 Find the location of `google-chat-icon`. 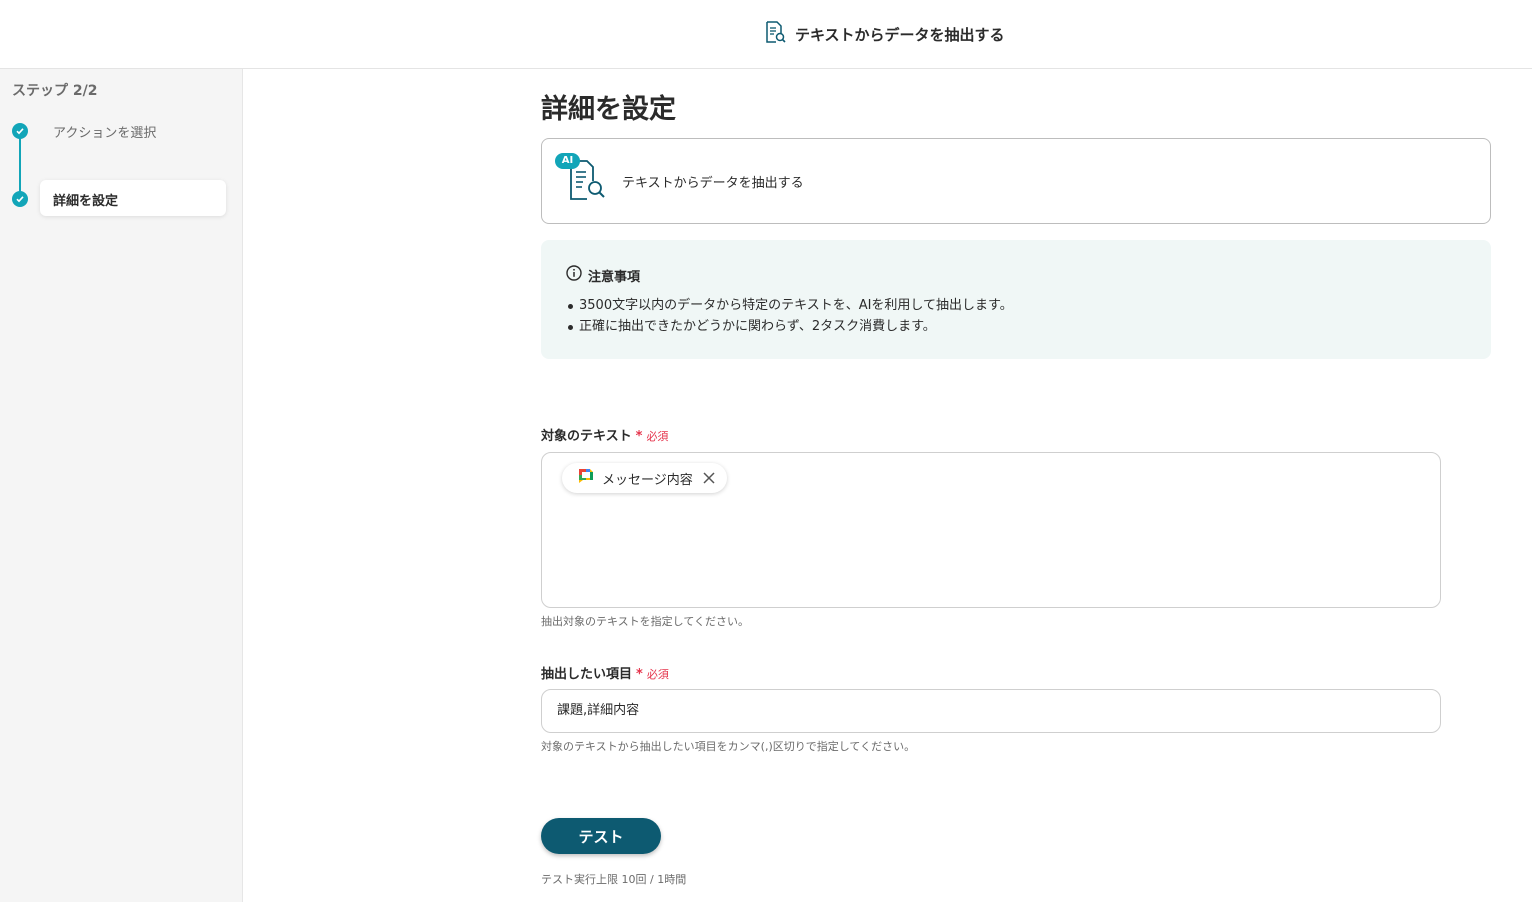

google-chat-icon is located at coordinates (586, 478).